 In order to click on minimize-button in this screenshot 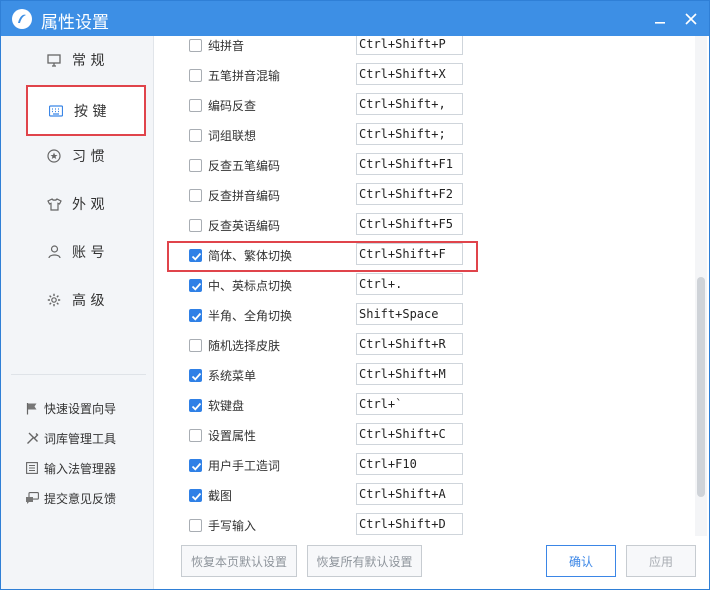, I will do `click(660, 19)`.